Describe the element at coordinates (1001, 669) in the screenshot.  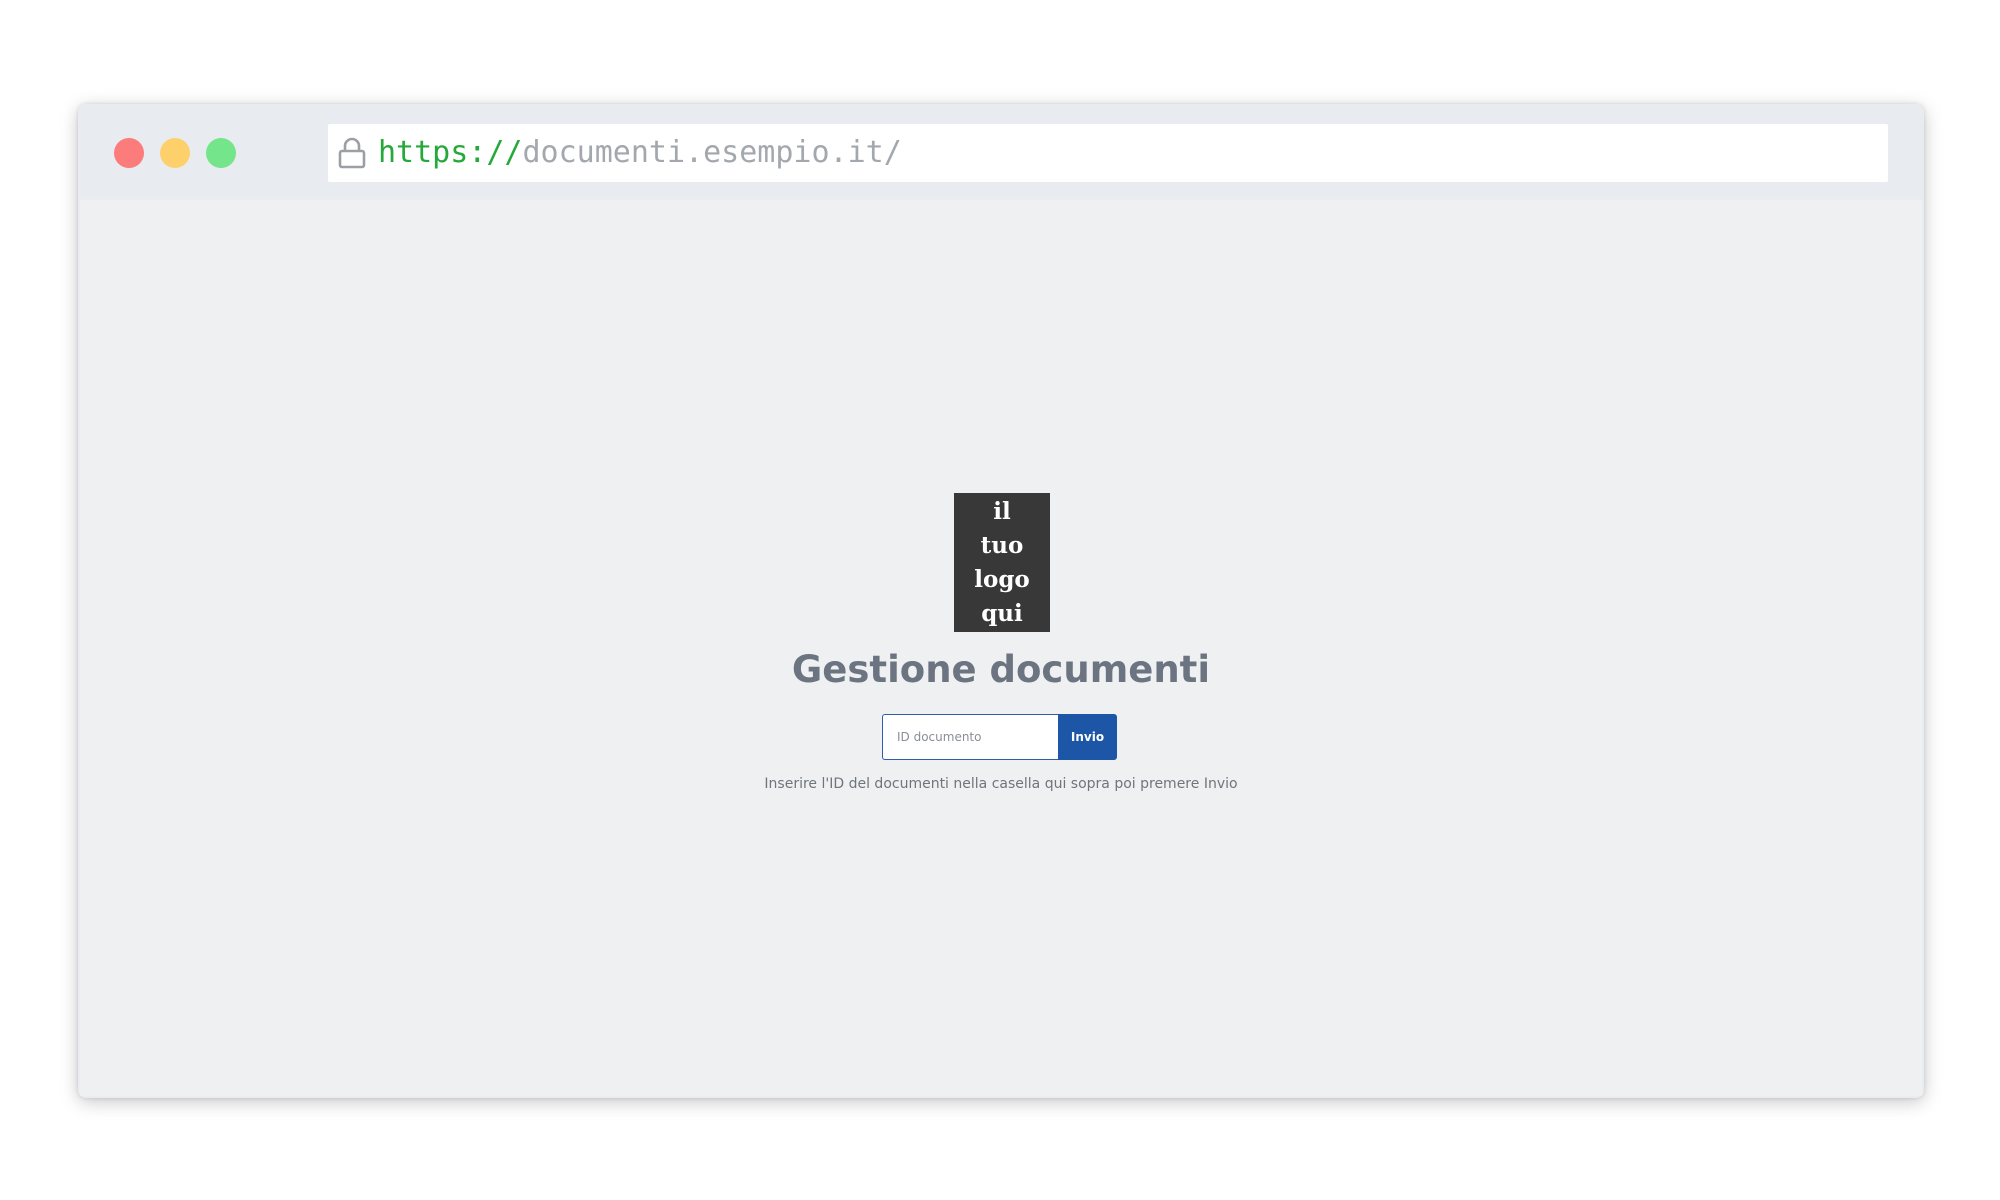
I see `page-title: Gestione documenti` at that location.